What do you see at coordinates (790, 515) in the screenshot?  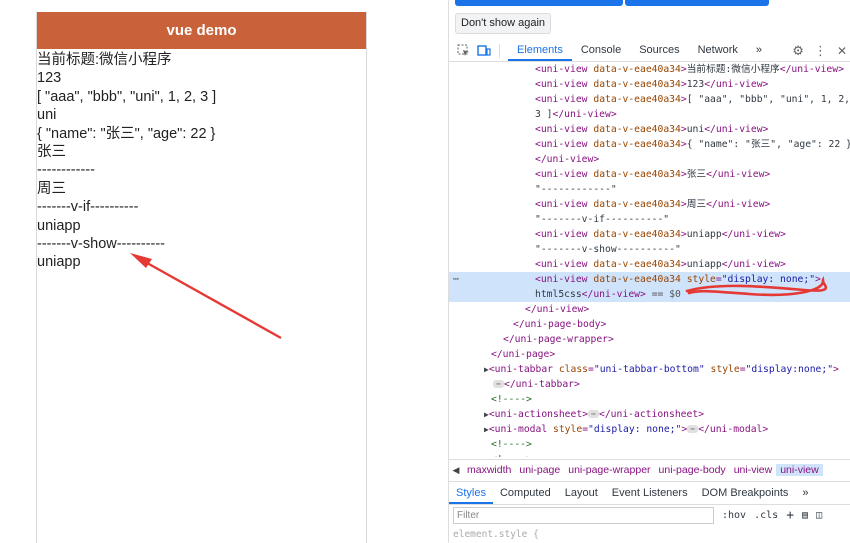 I see `plus-icon: +` at bounding box center [790, 515].